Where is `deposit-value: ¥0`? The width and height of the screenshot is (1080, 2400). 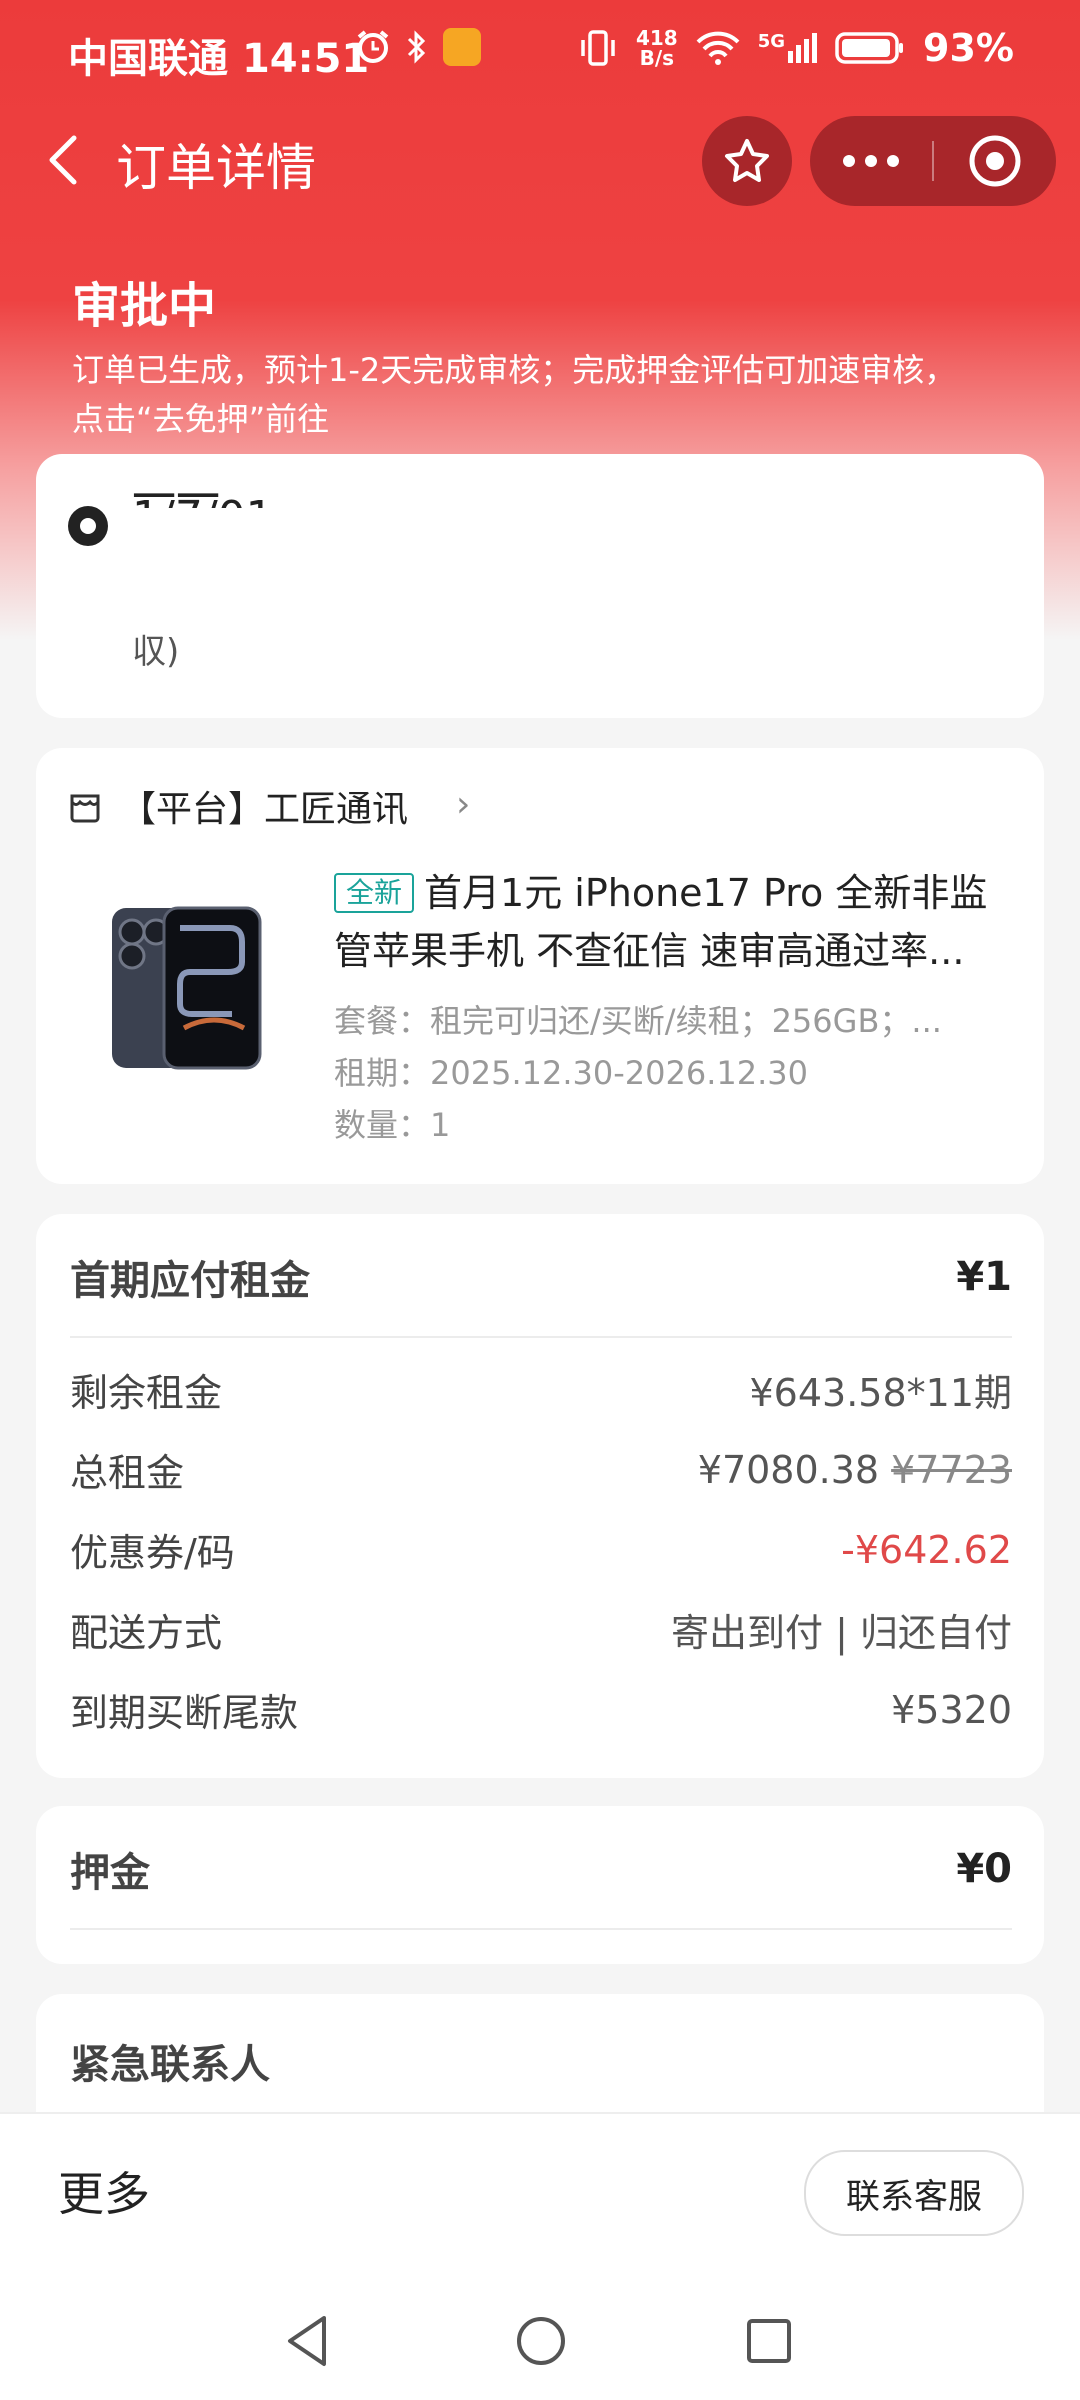 deposit-value: ¥0 is located at coordinates (984, 1869).